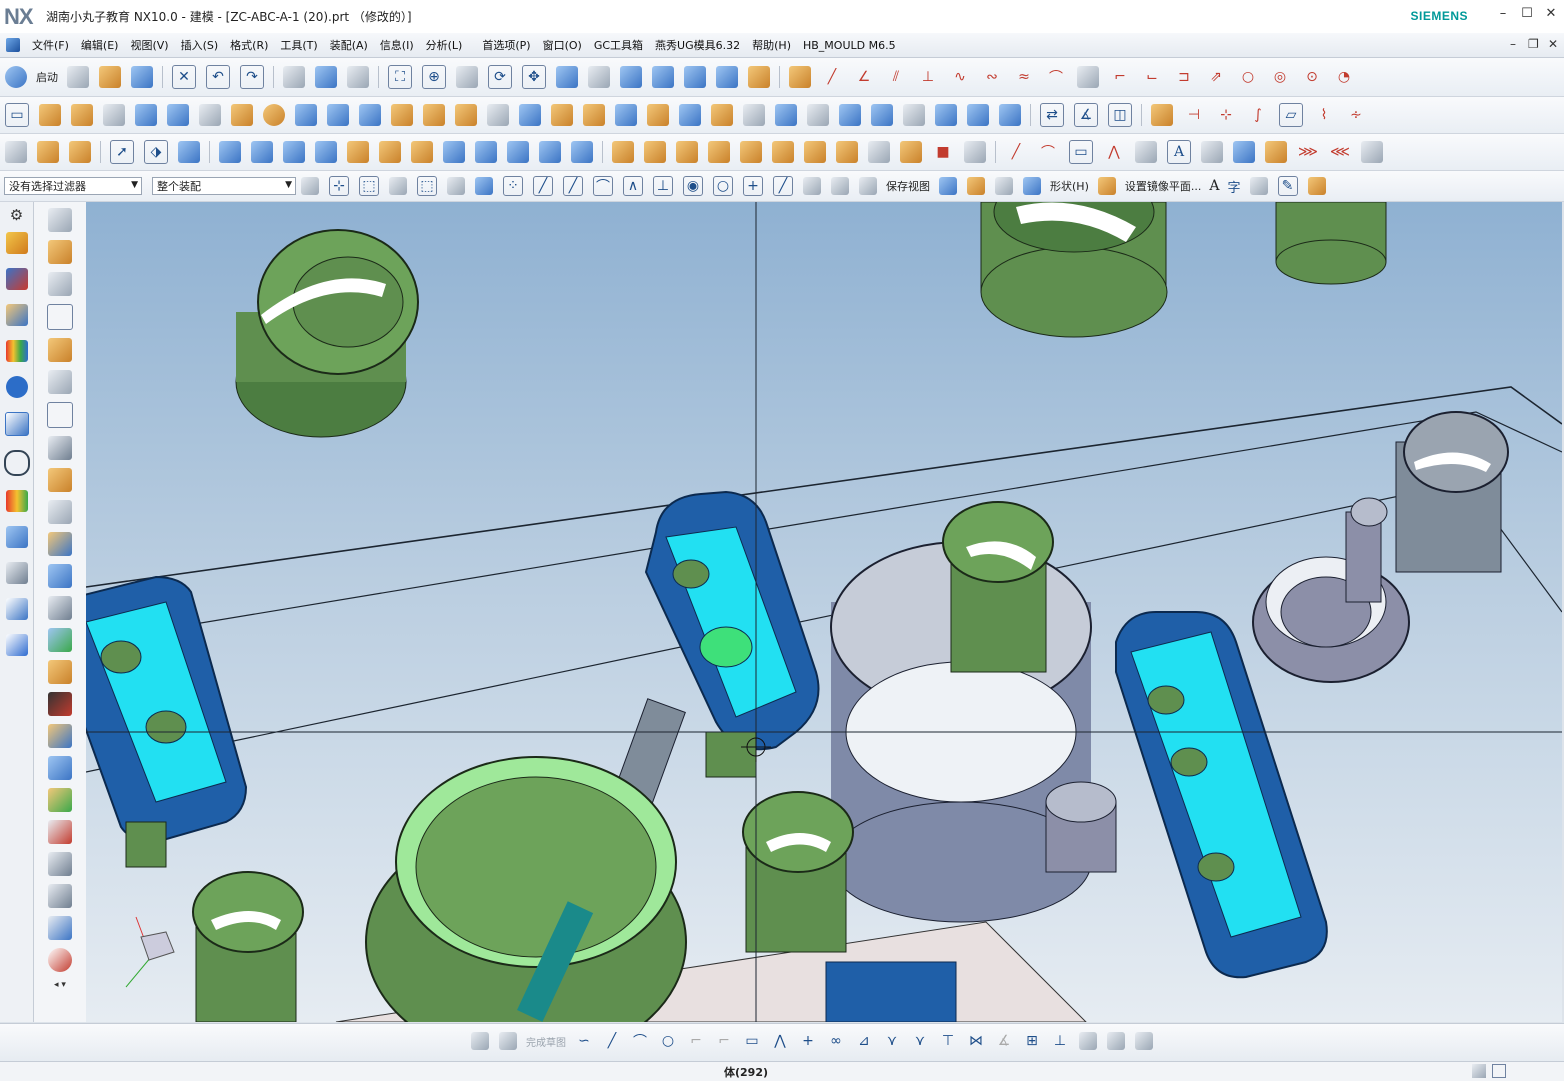 The image size is (1564, 1081). Describe the element at coordinates (849, 45) in the screenshot. I see `menu-hb-mould: HB_MOULD M6.5` at that location.